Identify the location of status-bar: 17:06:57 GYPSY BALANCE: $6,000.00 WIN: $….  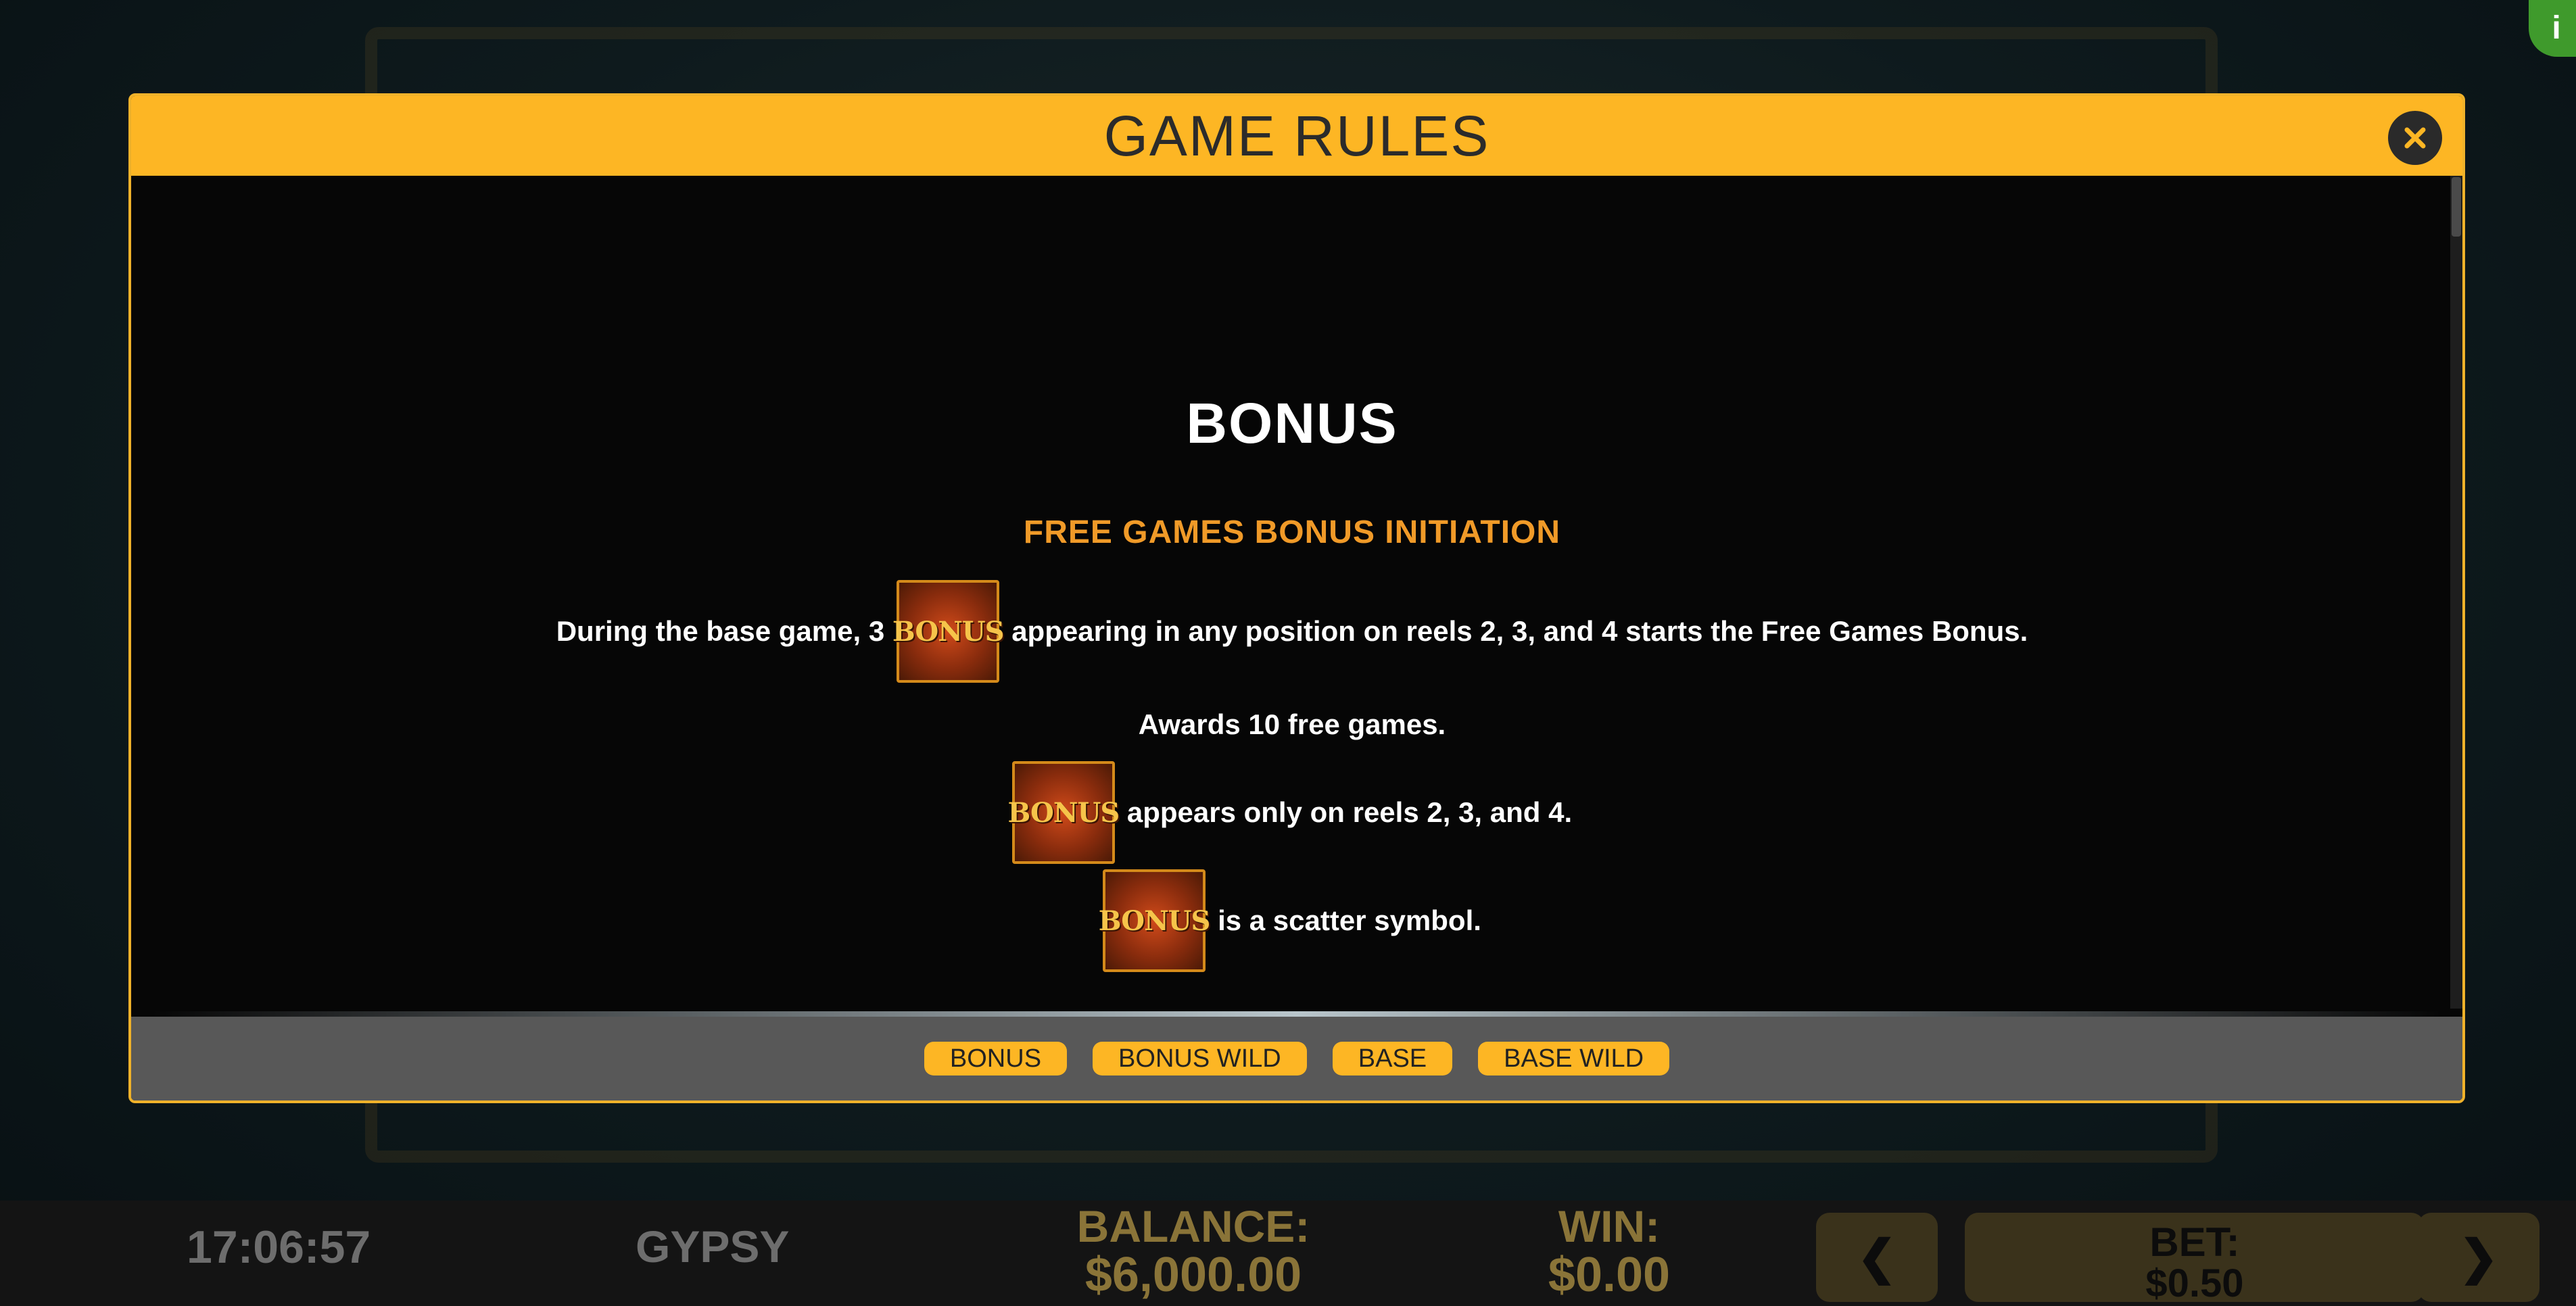
(1288, 1253).